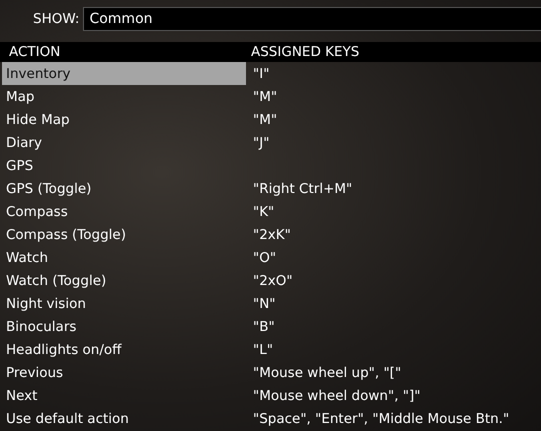 This screenshot has height=431, width=541. Describe the element at coordinates (124, 257) in the screenshot. I see `action-item: Watch` at that location.